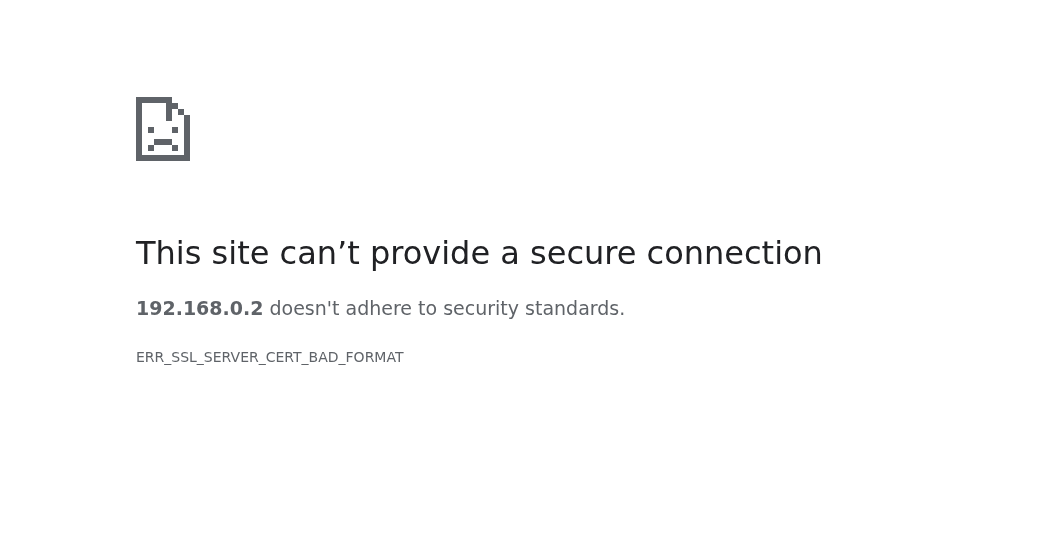  Describe the element at coordinates (163, 129) in the screenshot. I see `sad-page-icon` at that location.